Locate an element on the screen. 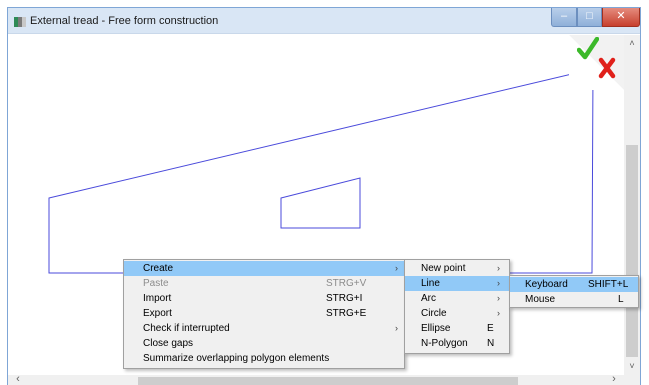  close-button: ✕ is located at coordinates (621, 17).